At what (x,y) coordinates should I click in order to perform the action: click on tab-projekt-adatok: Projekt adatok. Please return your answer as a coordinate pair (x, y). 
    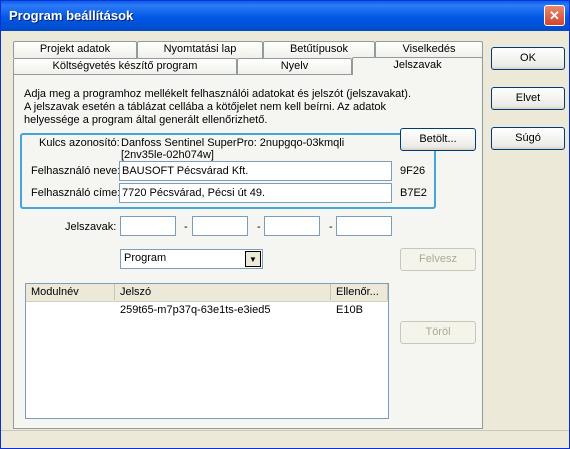
    Looking at the image, I should click on (75, 49).